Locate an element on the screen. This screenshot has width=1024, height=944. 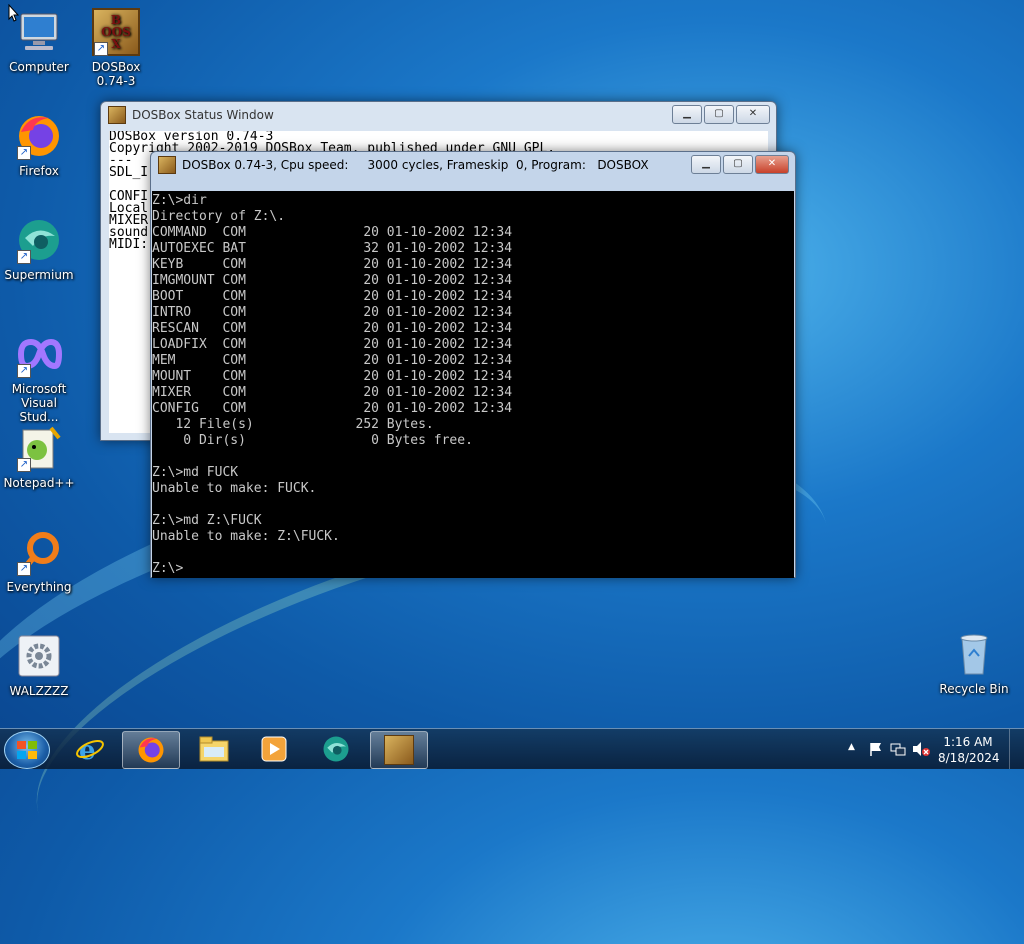
desktop-icon-label: Recycle Bin is located at coordinates (974, 689).